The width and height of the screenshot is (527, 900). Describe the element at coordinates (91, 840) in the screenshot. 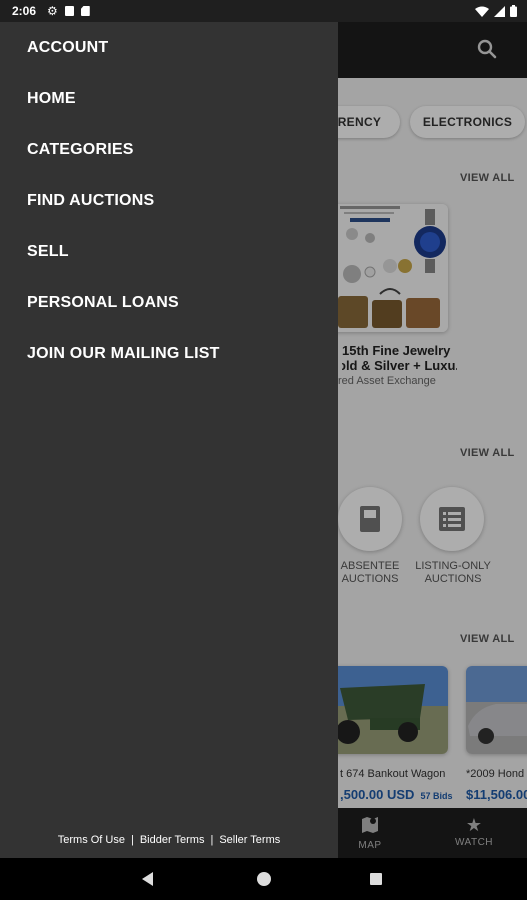

I see `terms-of-use-link: Terms Of Use` at that location.